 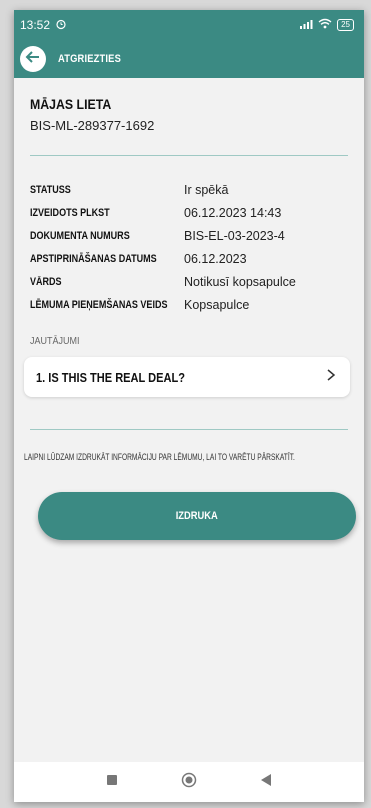 I want to click on questions-label: JAUTĀJUMI, so click(x=55, y=341).